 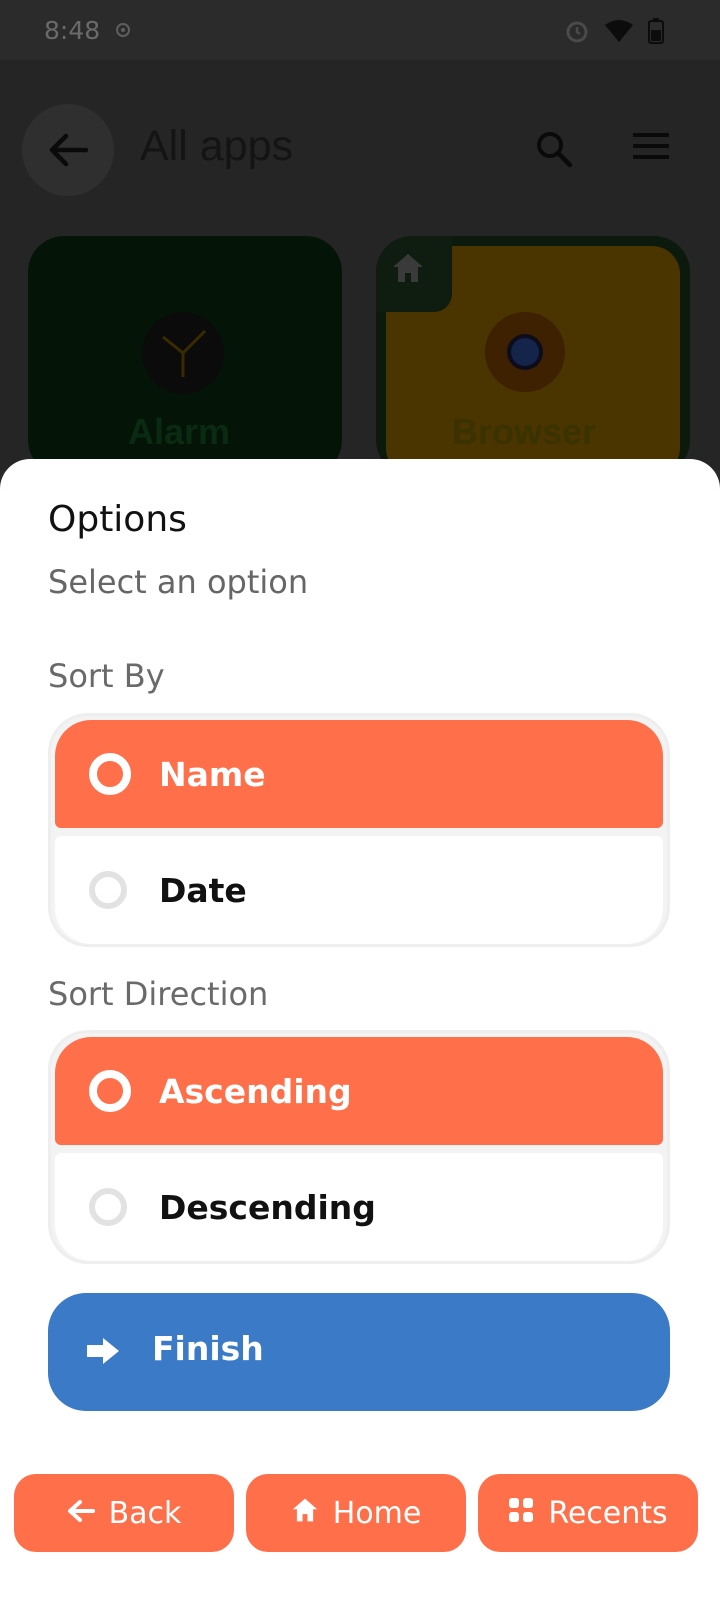 What do you see at coordinates (179, 431) in the screenshot?
I see `app-label: Alarm` at bounding box center [179, 431].